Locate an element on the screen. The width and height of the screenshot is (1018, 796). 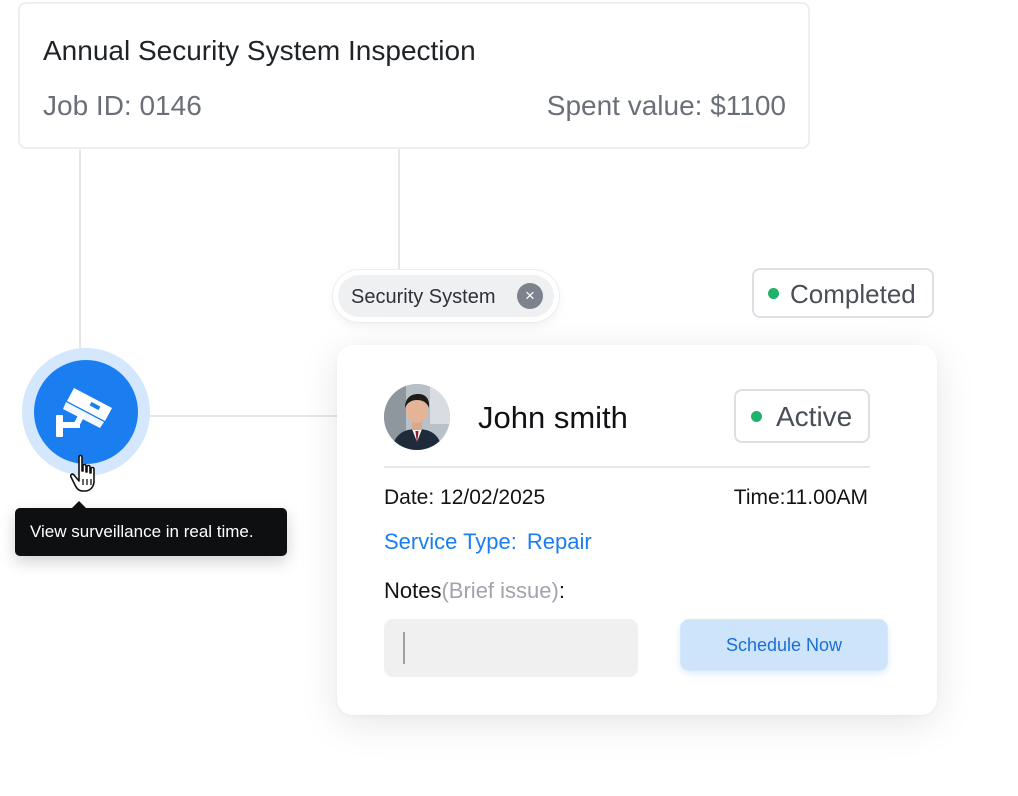
camera-button is located at coordinates (86, 412).